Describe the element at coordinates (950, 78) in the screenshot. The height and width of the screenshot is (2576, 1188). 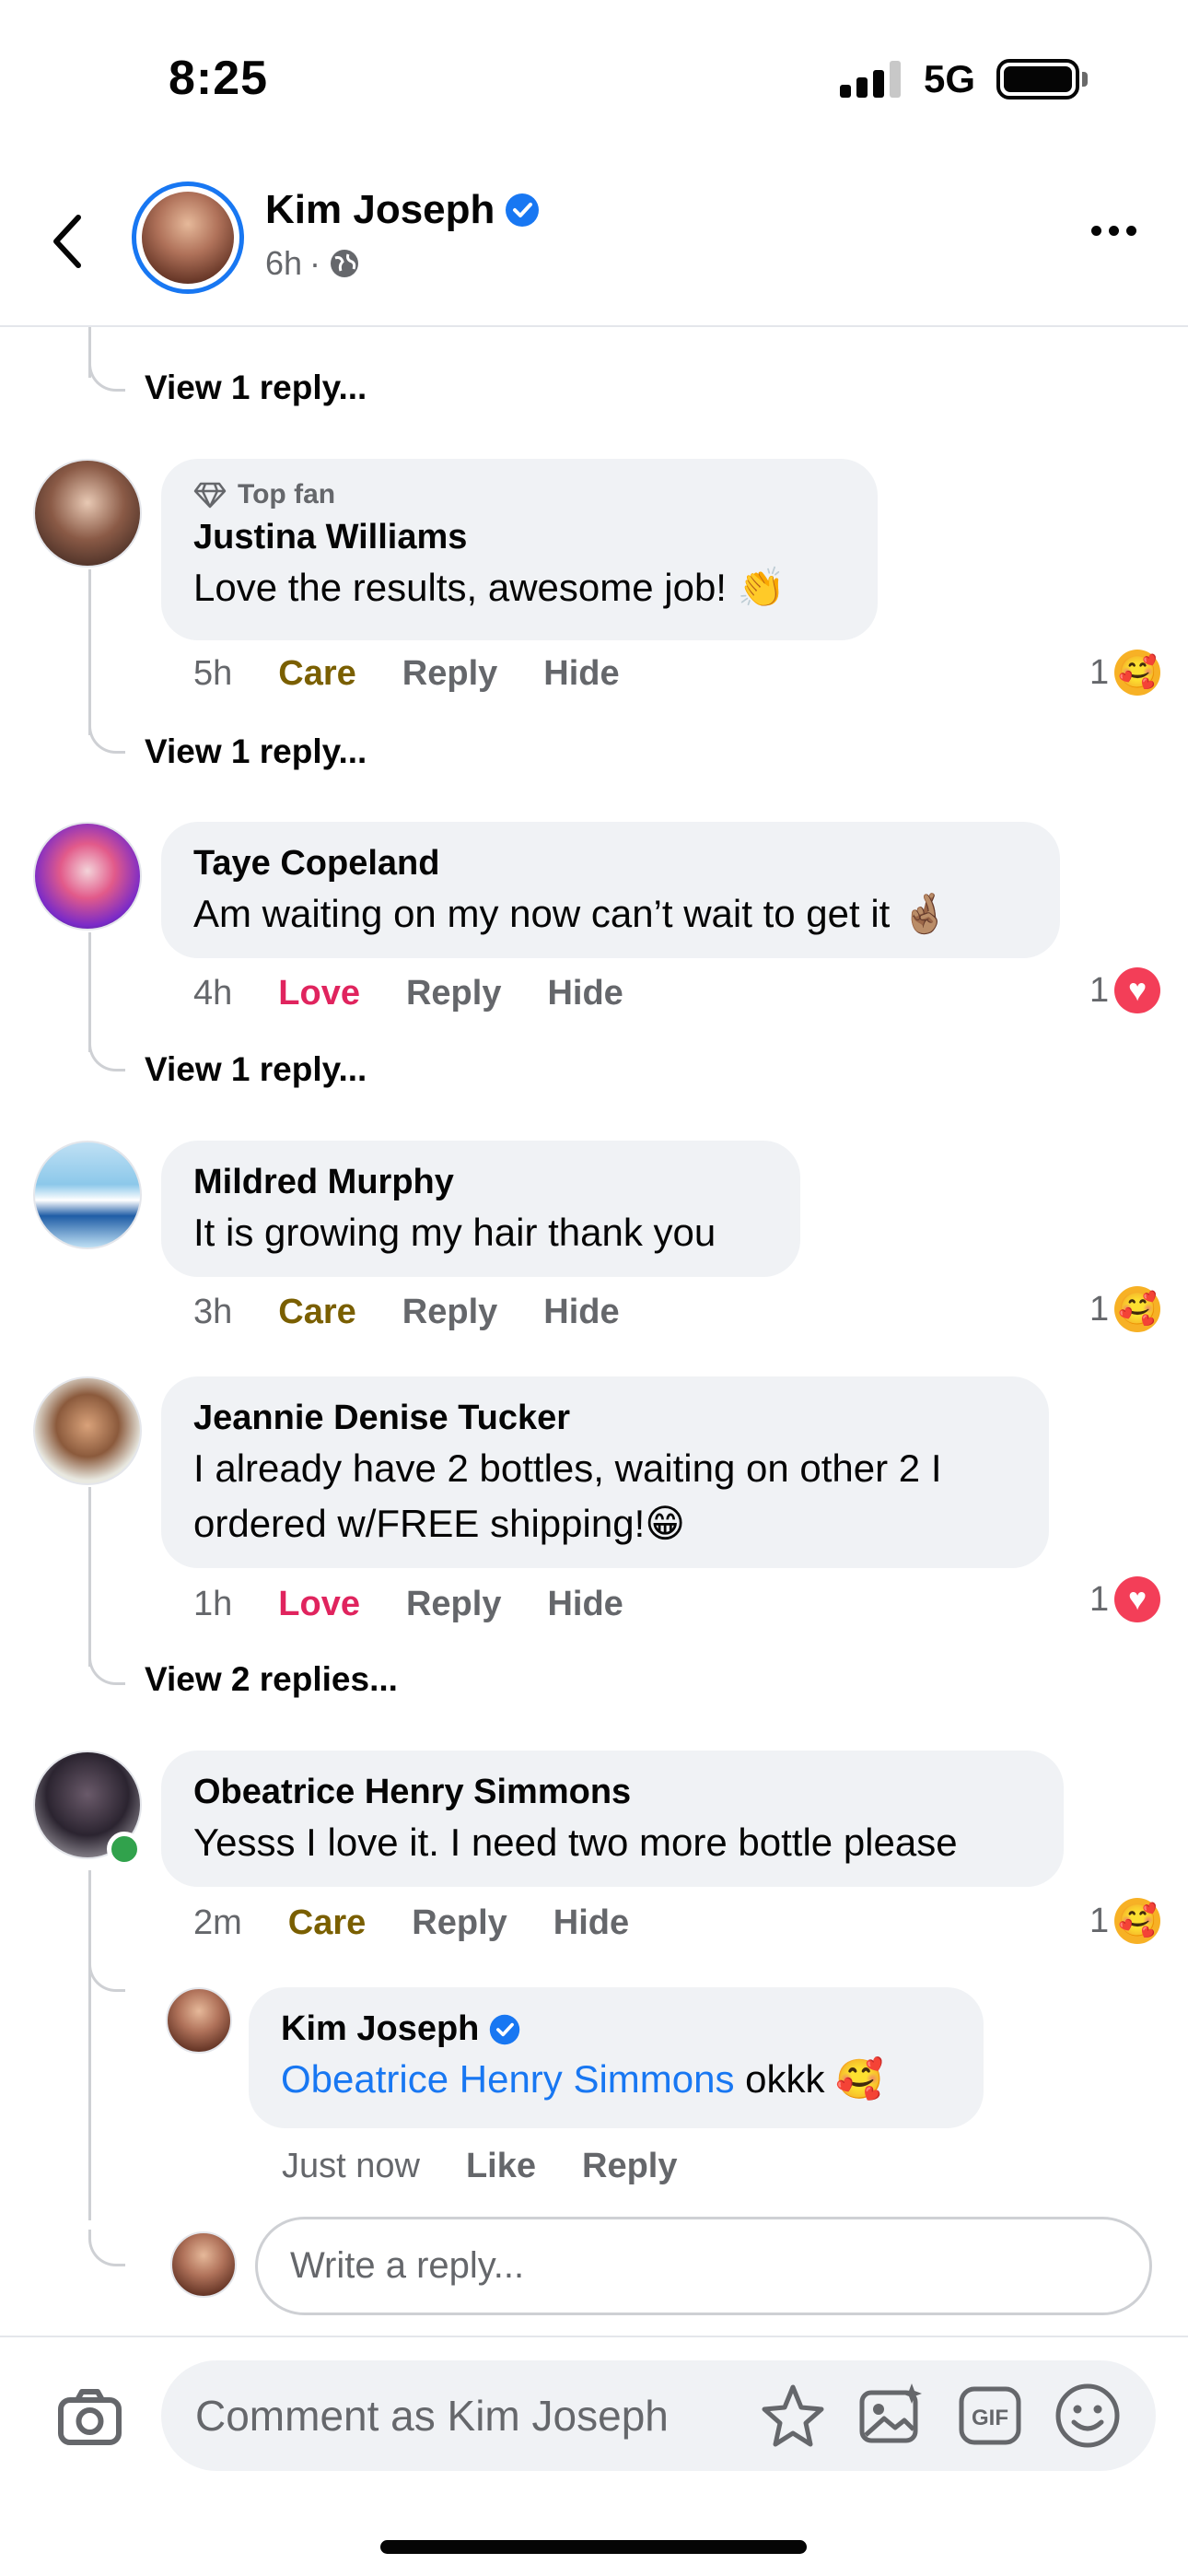
I see `network-label: 5G` at that location.